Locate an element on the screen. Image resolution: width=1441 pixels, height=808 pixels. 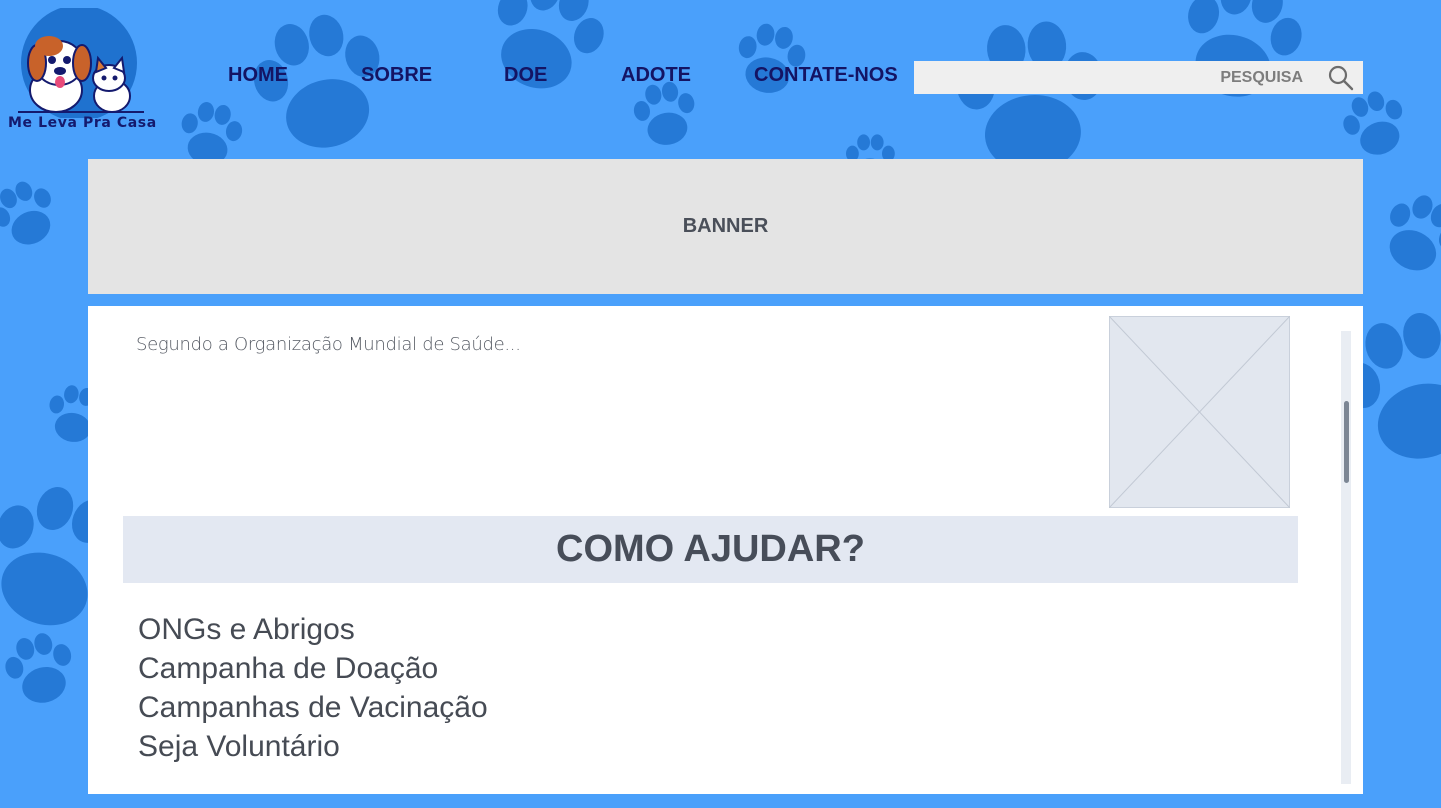
help-item-ongs: ONGs e Abrigos is located at coordinates (313, 629).